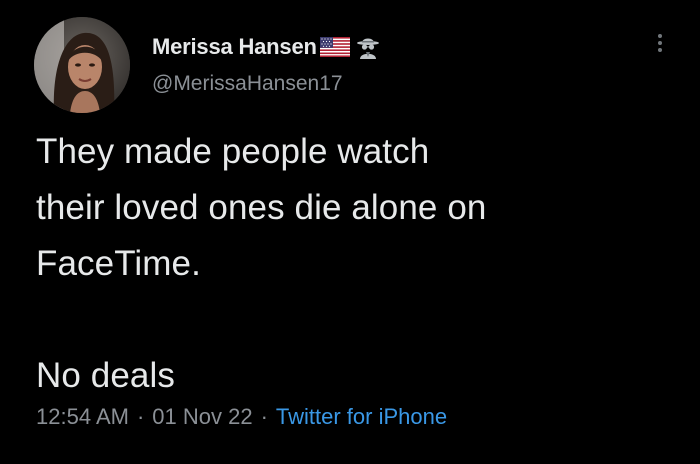 This screenshot has height=464, width=700. I want to click on profile-photo, so click(82, 65).